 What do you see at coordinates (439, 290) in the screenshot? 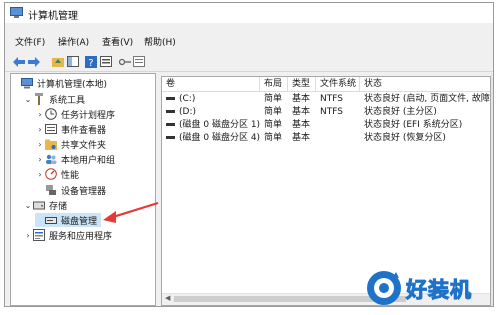
I see `watermark-text: 好装机` at bounding box center [439, 290].